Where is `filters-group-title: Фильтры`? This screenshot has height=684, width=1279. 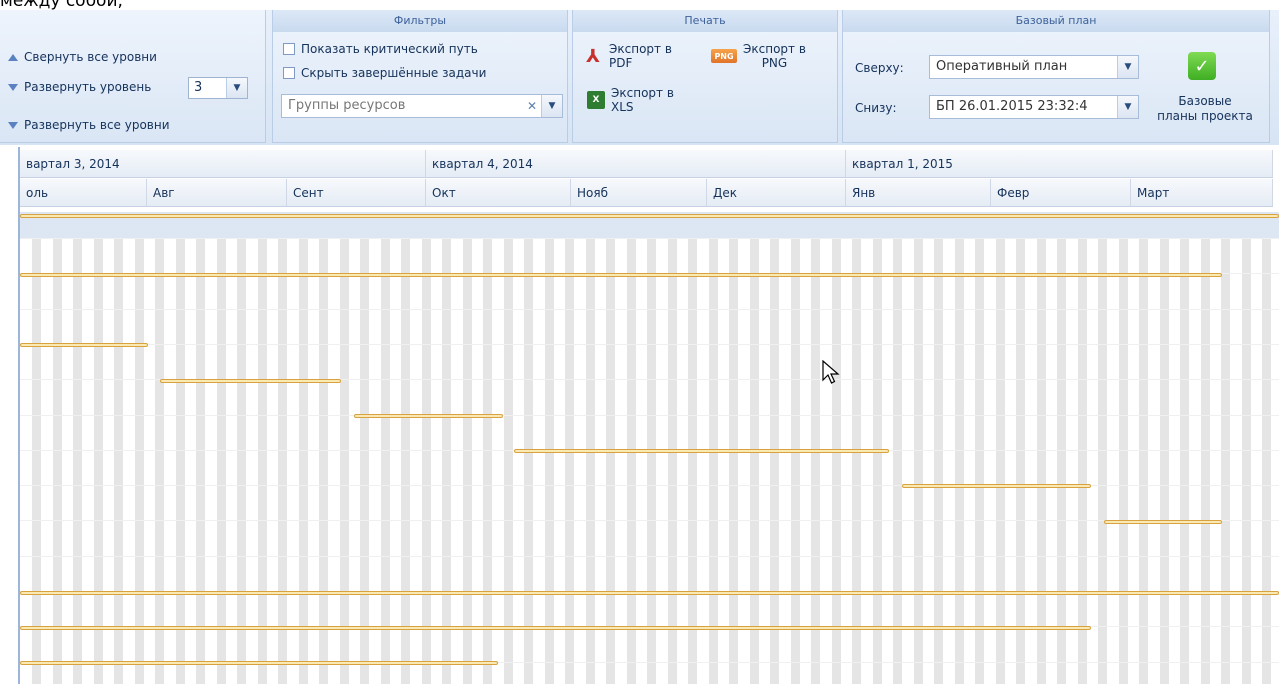
filters-group-title: Фильтры is located at coordinates (420, 21).